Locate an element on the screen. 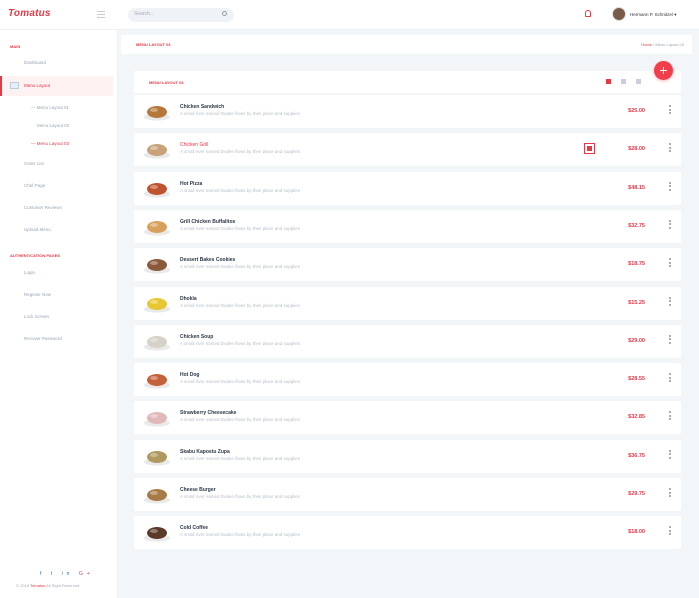  sidebar-item-chef-page: Chef Page is located at coordinates (34, 185).